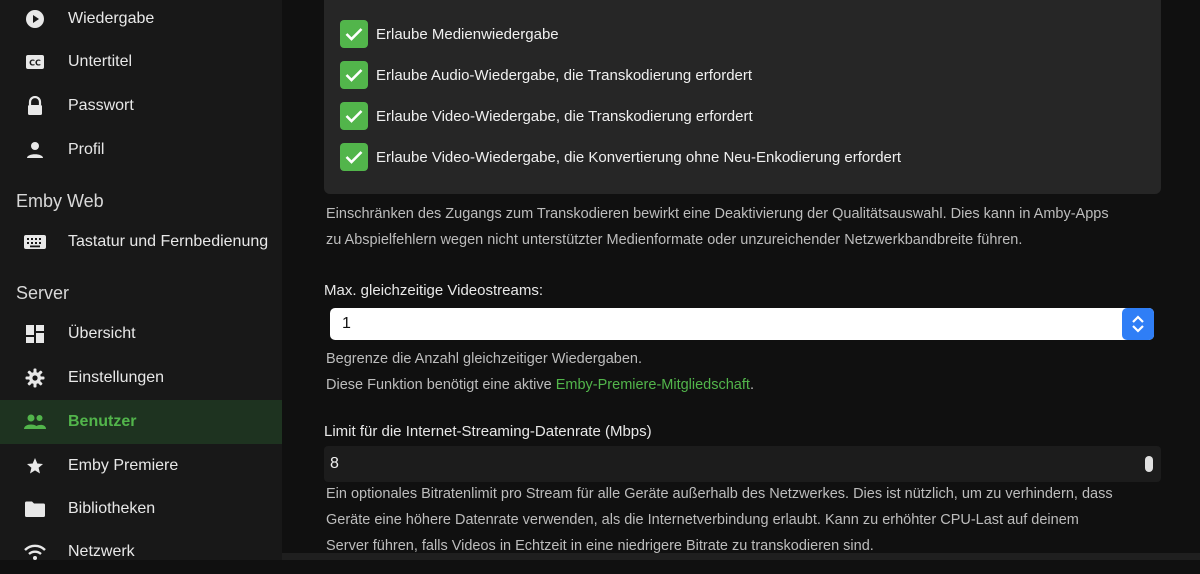 The height and width of the screenshot is (574, 1200). What do you see at coordinates (112, 508) in the screenshot?
I see `sidebar-item-label: Bibliotheken` at bounding box center [112, 508].